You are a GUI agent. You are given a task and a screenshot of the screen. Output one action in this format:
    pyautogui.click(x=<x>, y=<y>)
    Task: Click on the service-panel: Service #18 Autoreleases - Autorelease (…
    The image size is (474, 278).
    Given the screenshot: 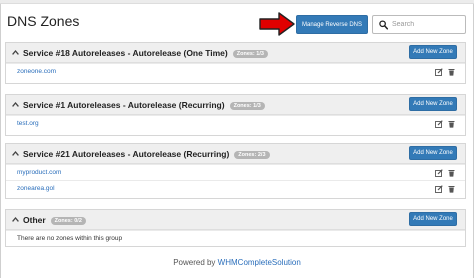 What is the action you would take?
    pyautogui.click(x=235, y=63)
    